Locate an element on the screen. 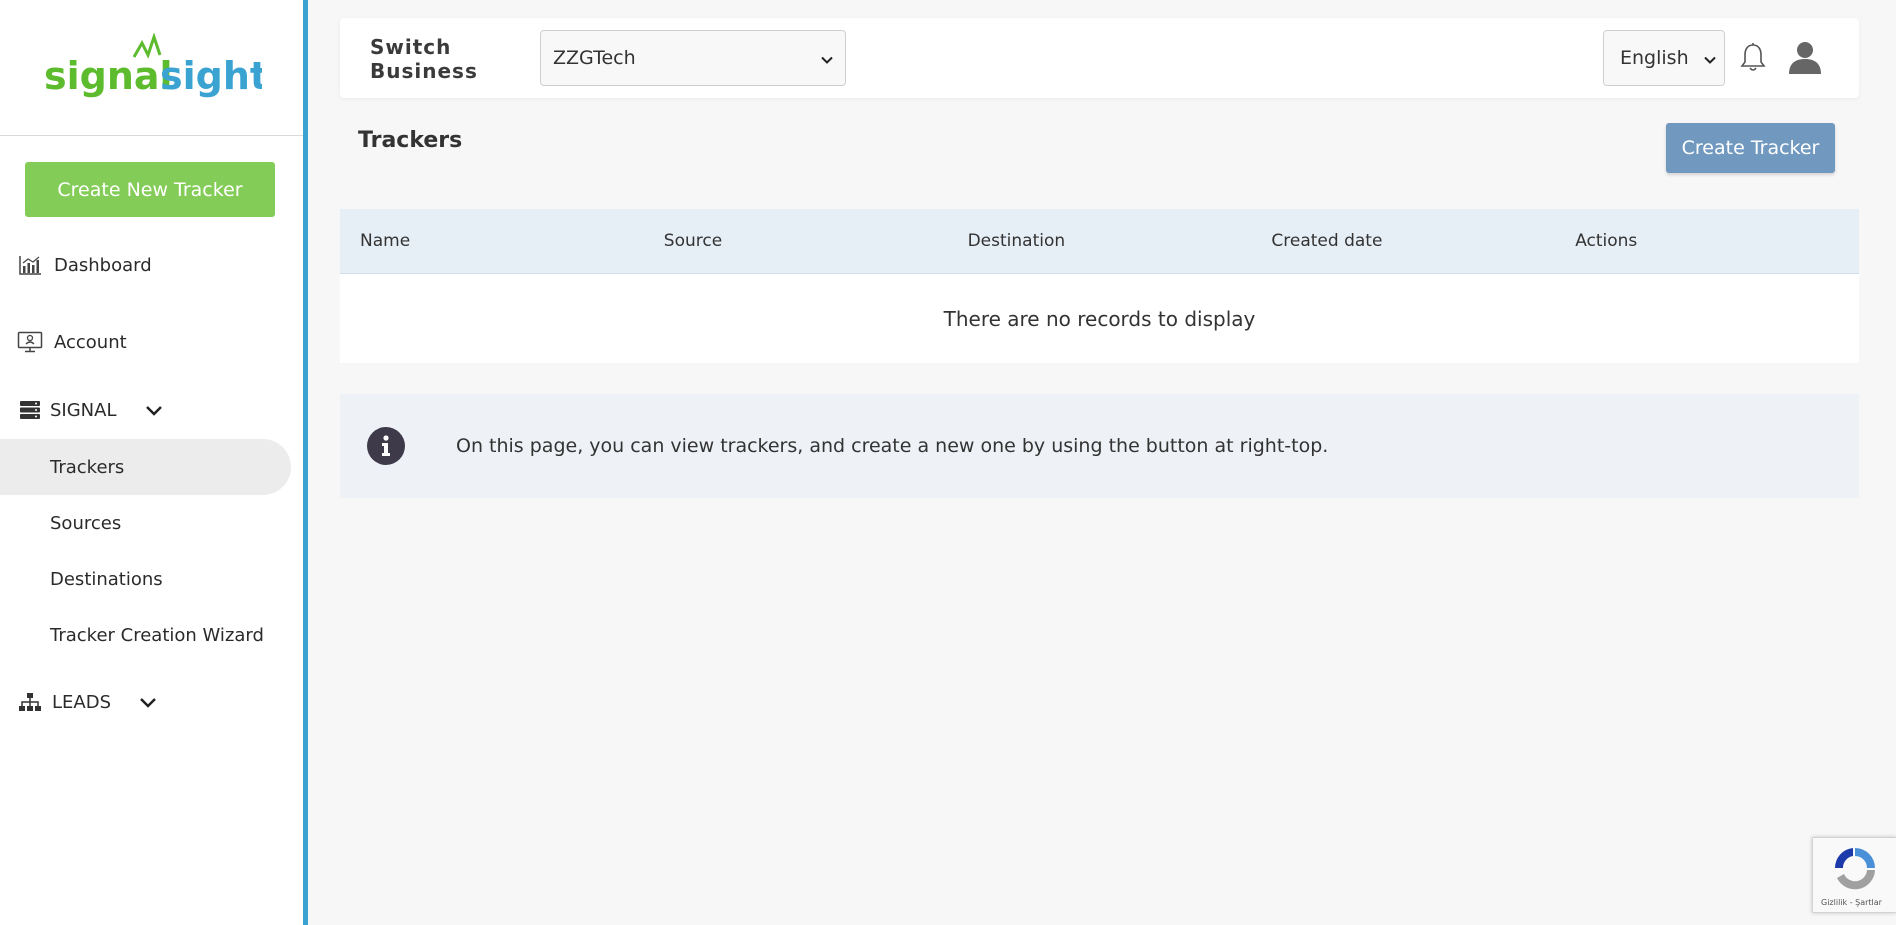 This screenshot has width=1896, height=925. column-header-created-date: Created date is located at coordinates (1403, 241).